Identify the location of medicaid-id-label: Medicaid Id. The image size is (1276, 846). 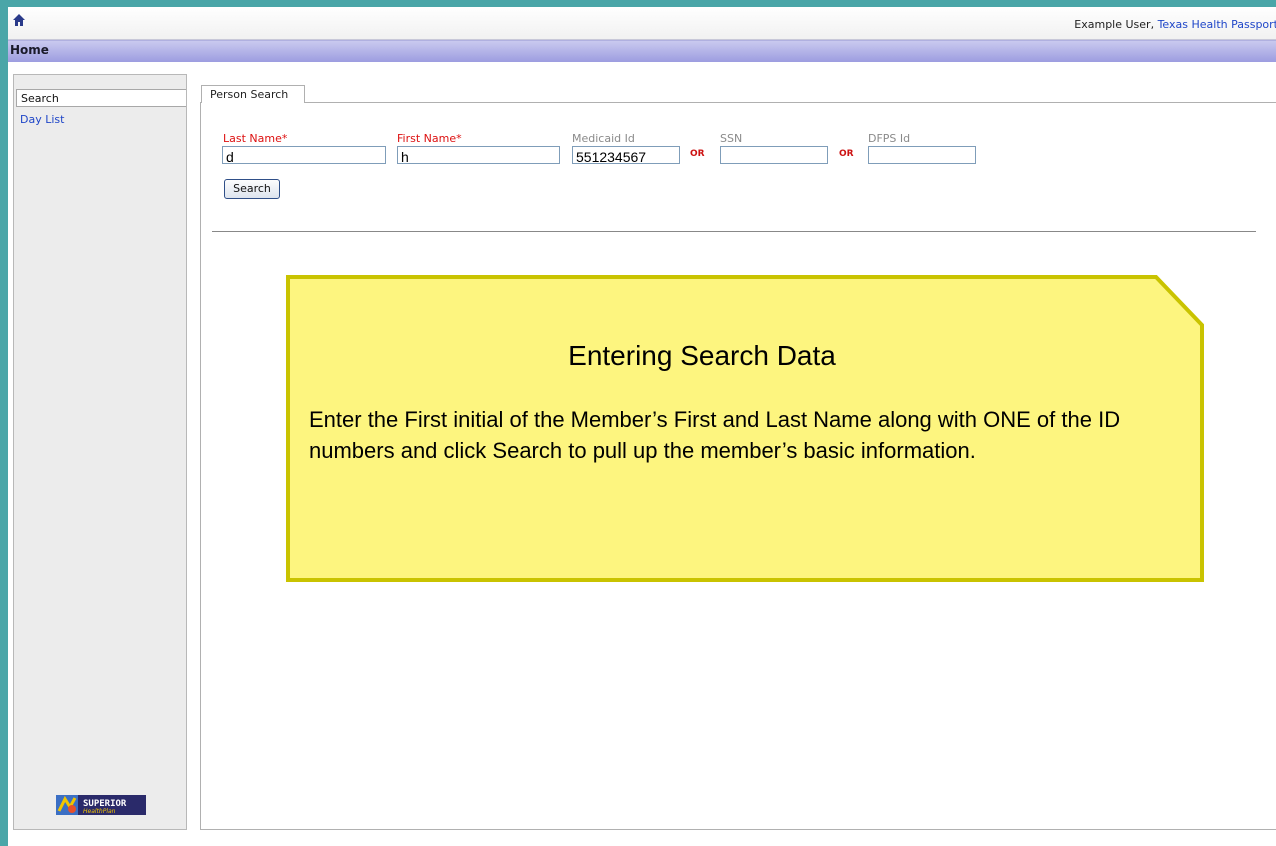
(603, 138).